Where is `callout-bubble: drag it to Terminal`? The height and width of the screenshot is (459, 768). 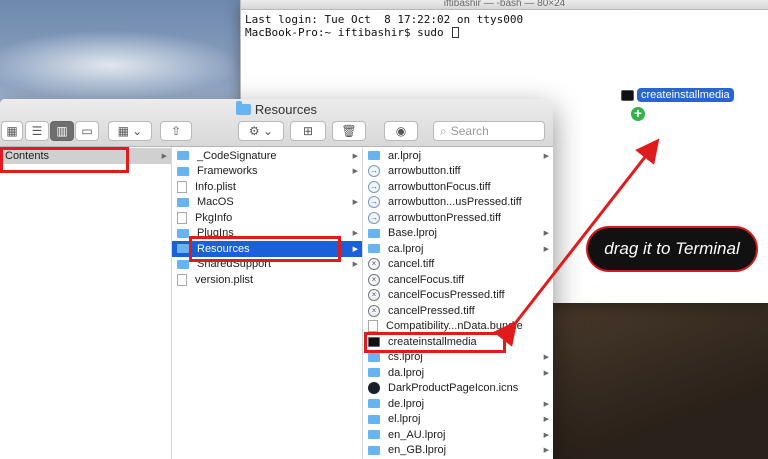 callout-bubble: drag it to Terminal is located at coordinates (672, 249).